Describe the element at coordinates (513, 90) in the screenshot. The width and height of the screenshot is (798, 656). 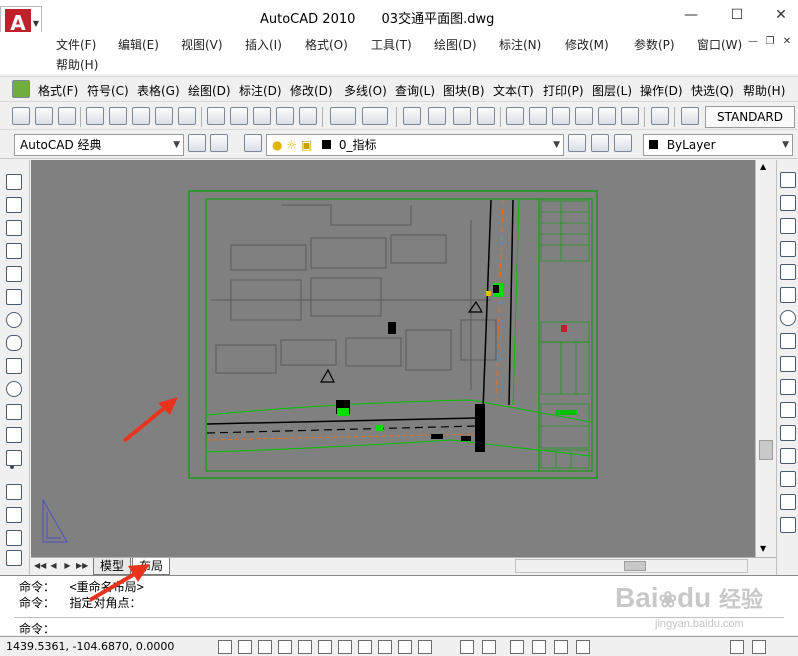
I see `express-text: 文本(T)` at that location.